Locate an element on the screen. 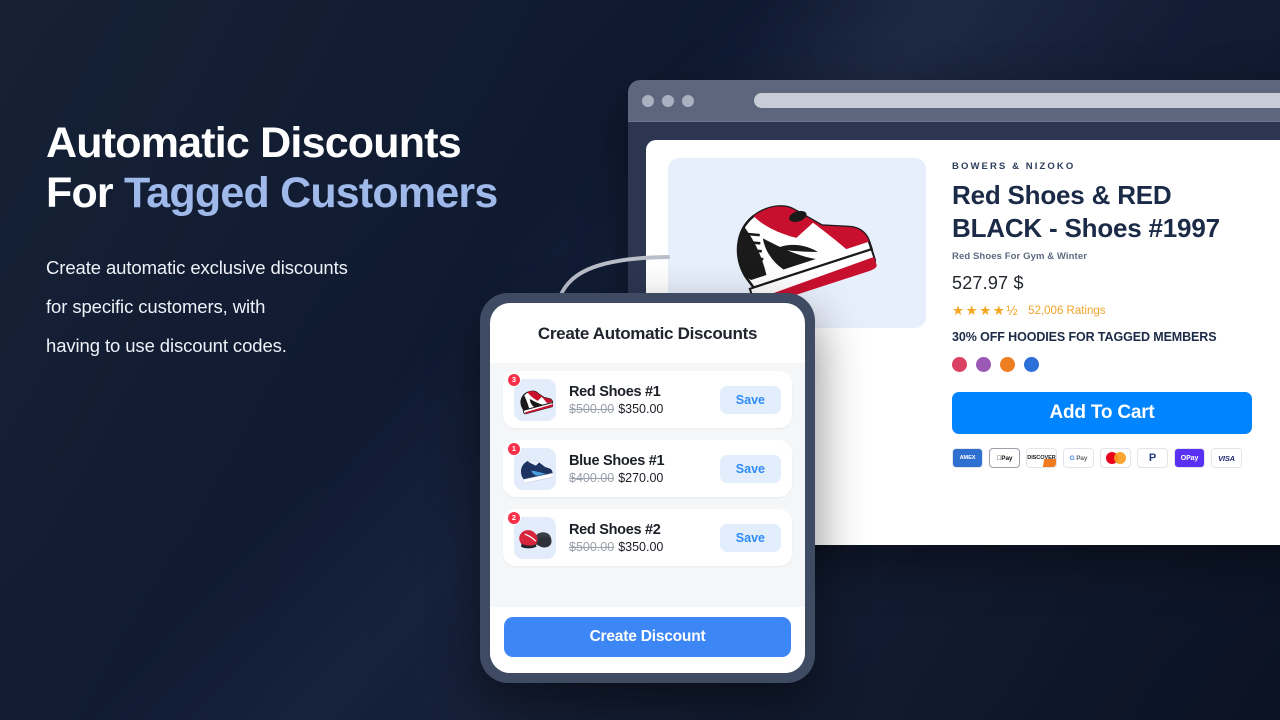 This screenshot has height=720, width=1280. phone-title: Create Automatic Discounts is located at coordinates (647, 333).